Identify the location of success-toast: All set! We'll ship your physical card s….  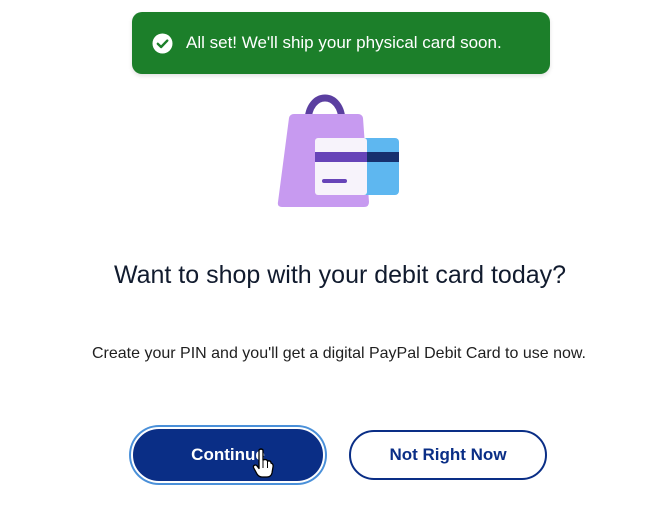
(341, 43).